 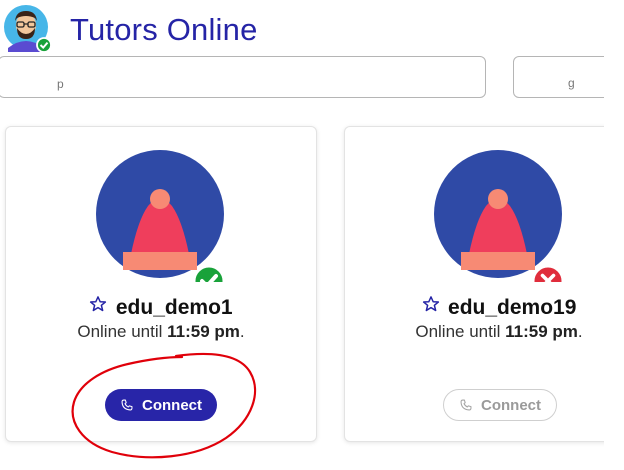 I want to click on page-title: Tutors Online, so click(x=164, y=29).